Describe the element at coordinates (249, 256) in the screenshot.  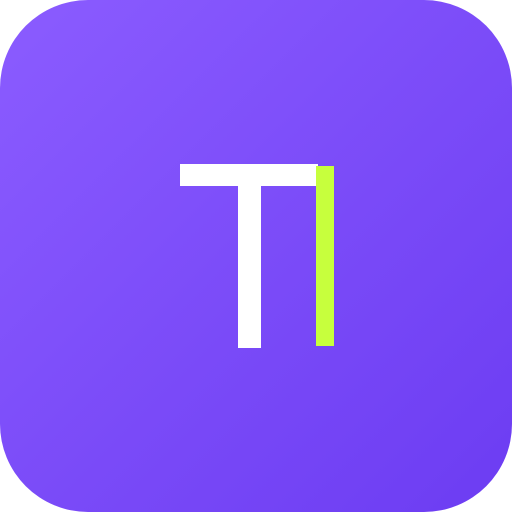
I see `t-stem` at that location.